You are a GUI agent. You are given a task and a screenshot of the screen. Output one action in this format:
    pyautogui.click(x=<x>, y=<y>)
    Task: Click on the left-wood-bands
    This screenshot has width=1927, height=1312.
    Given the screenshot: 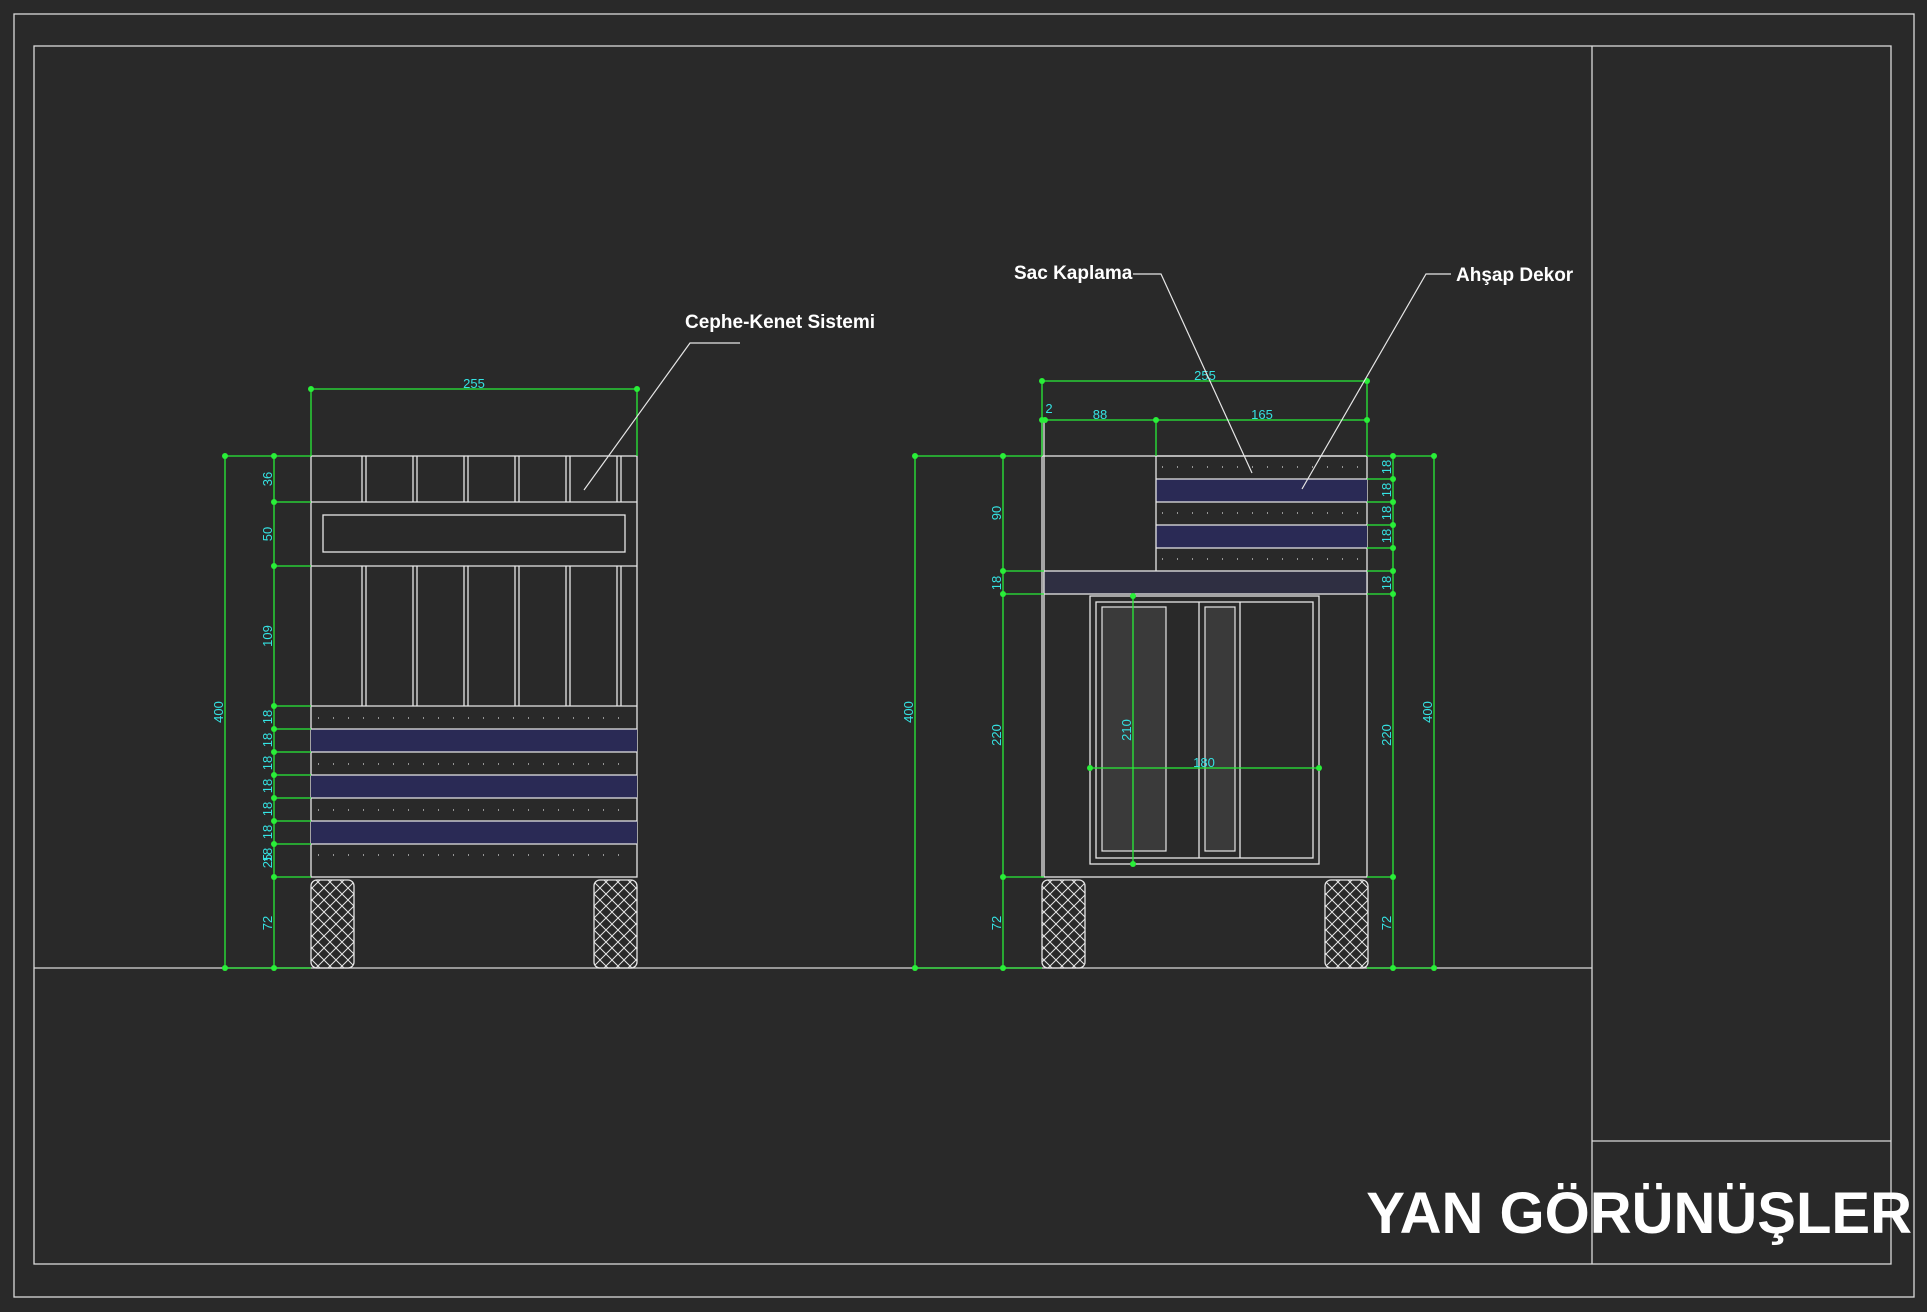 What is the action you would take?
    pyautogui.click(x=474, y=780)
    